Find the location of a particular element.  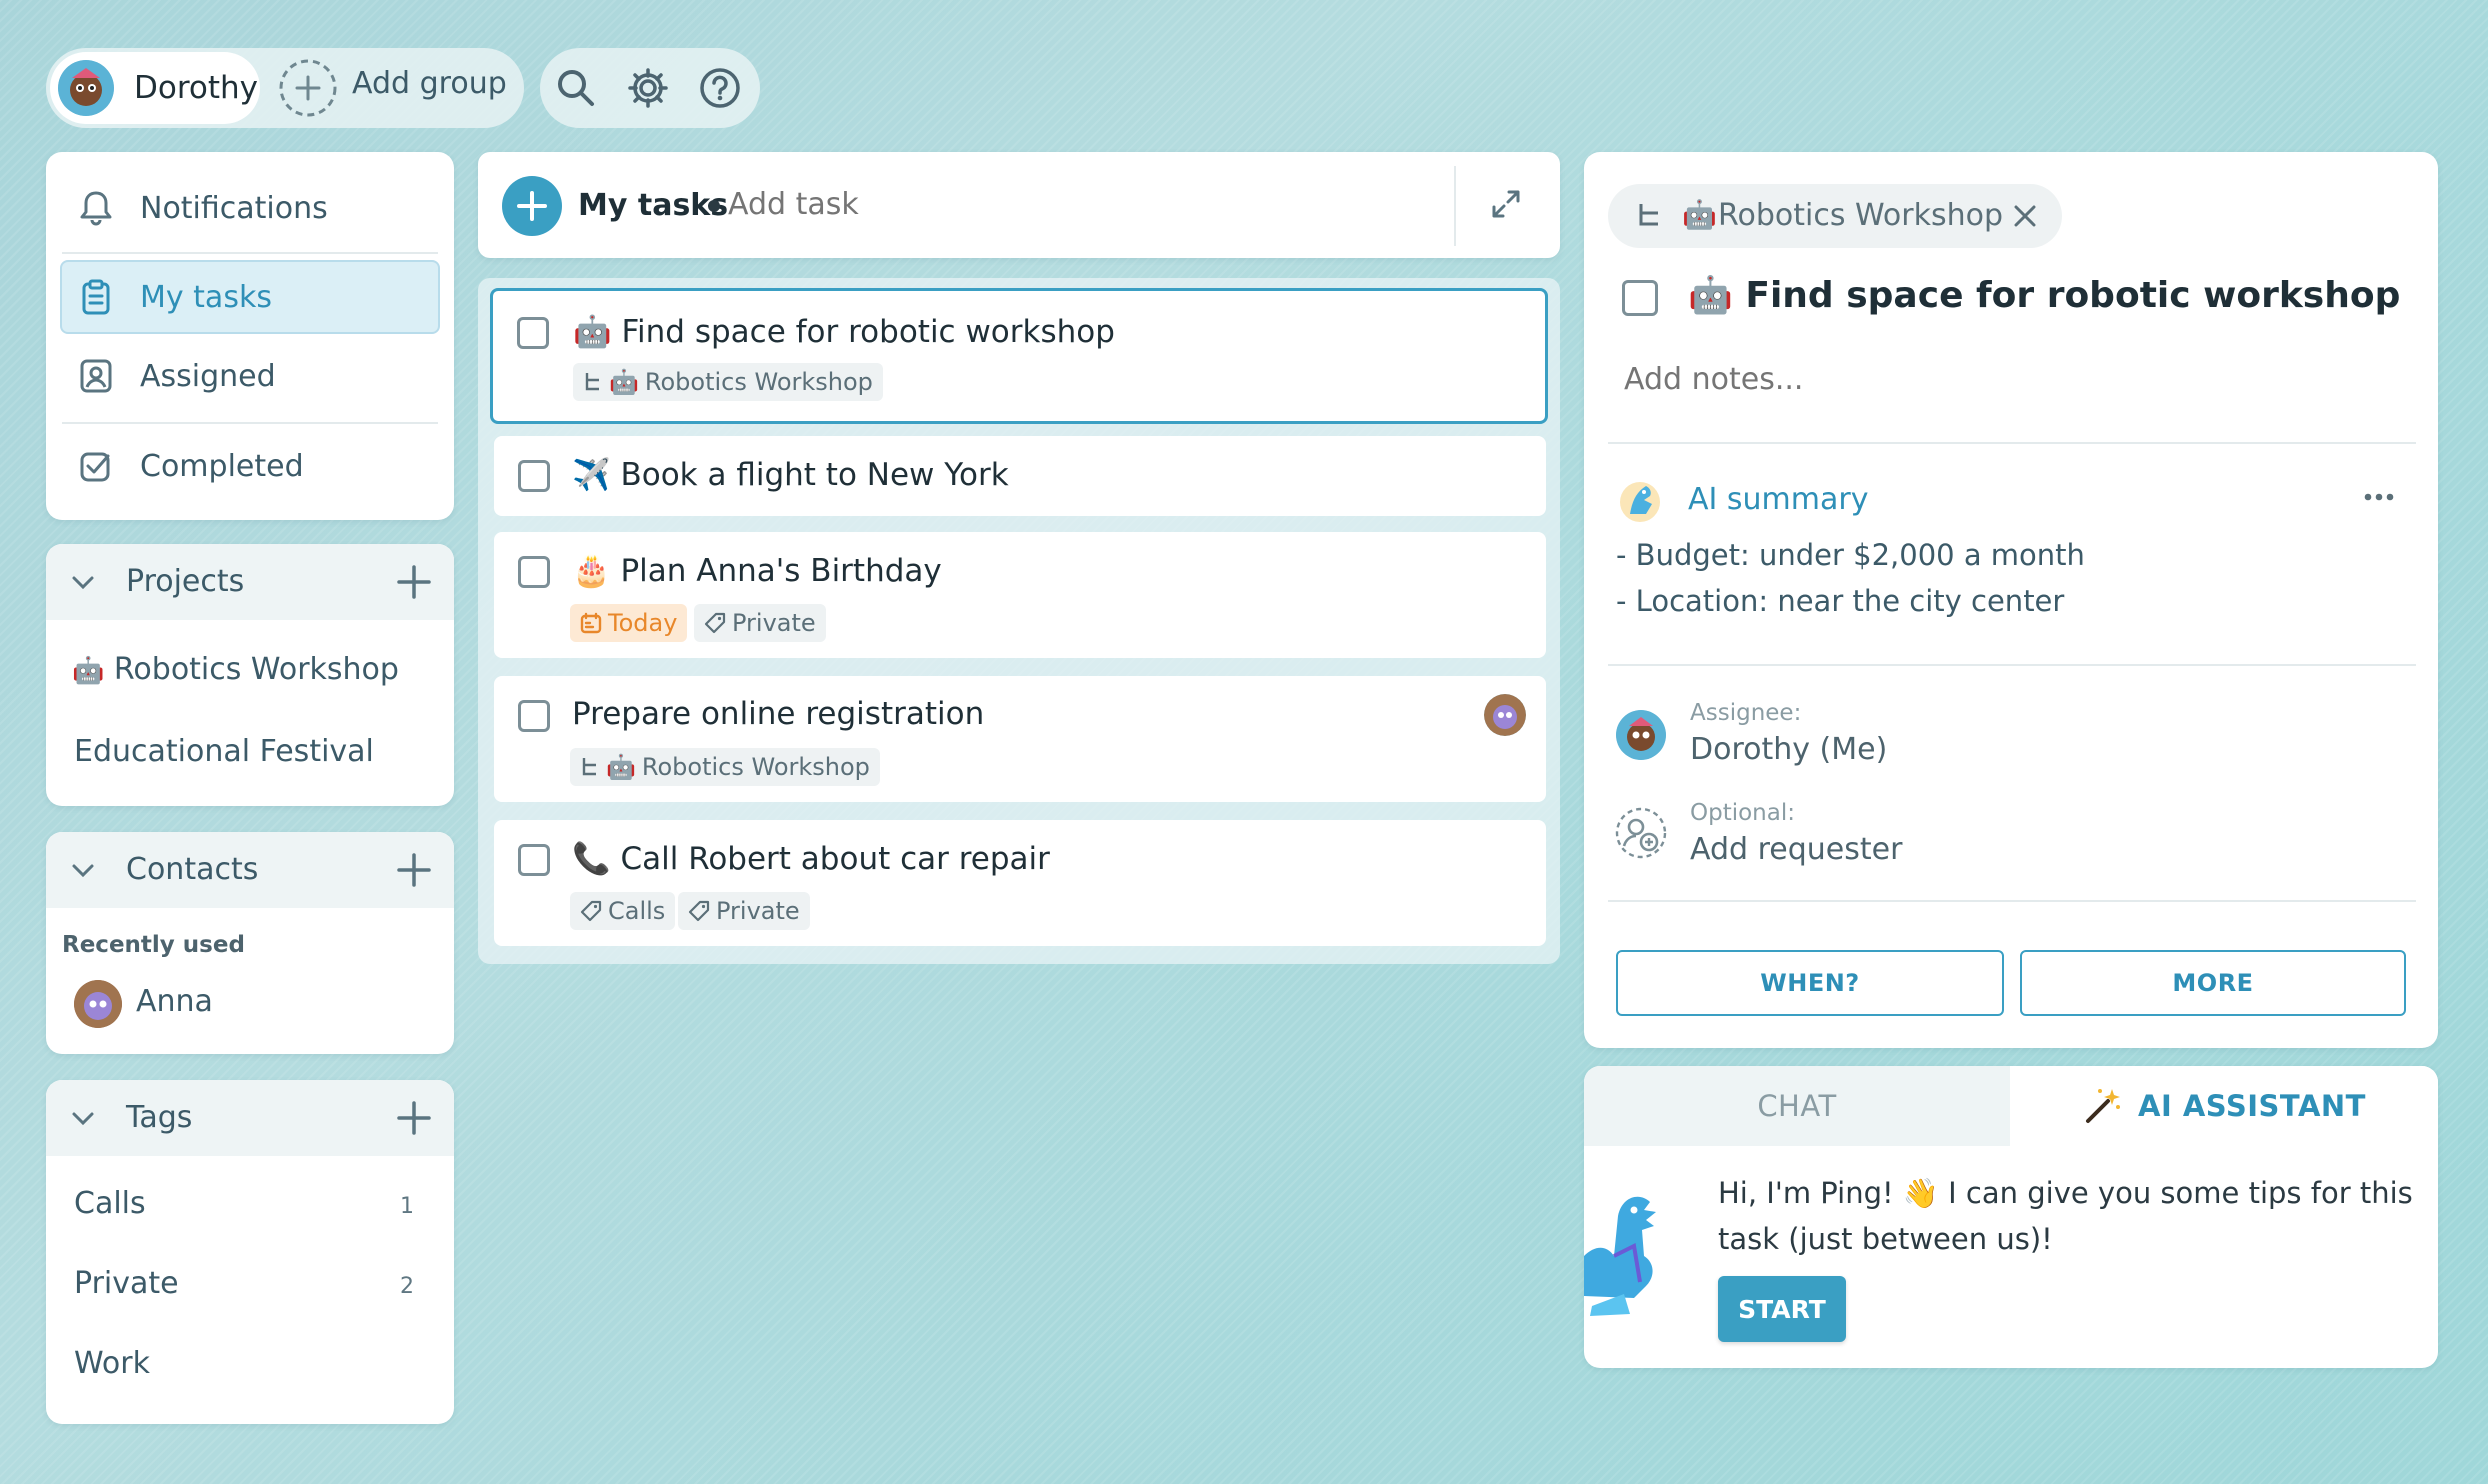

tags-section: Tags Calls 1 Private 2 Work is located at coordinates (250, 1252).